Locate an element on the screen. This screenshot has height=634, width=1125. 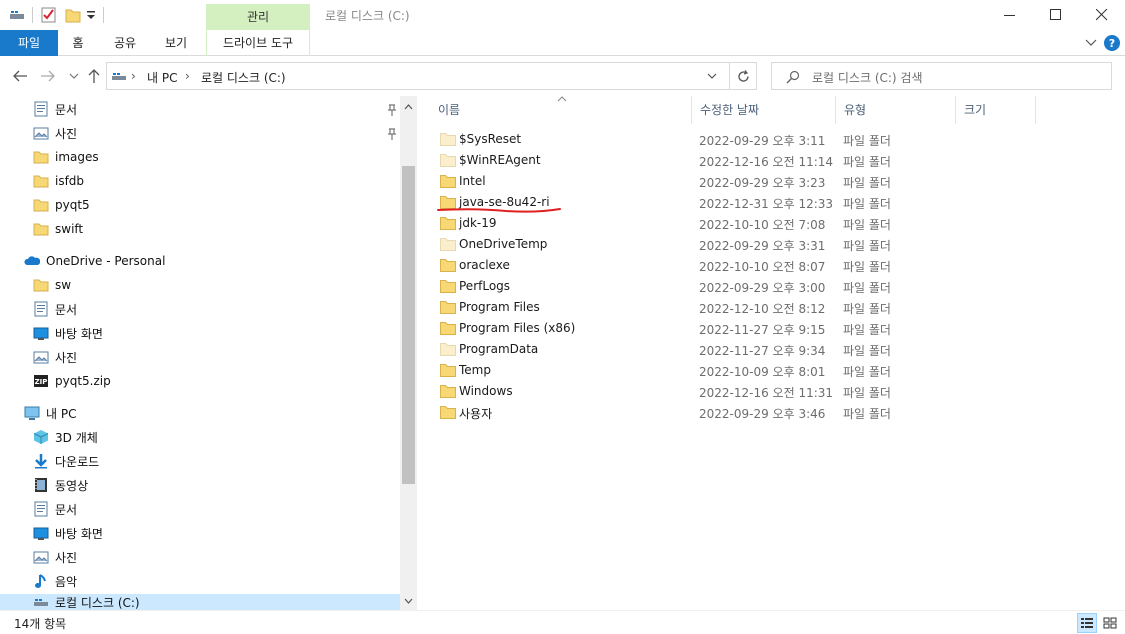
table-row: $SysReset 2022-09-29 오후 3:11 파일 폴더 is located at coordinates (771, 139).